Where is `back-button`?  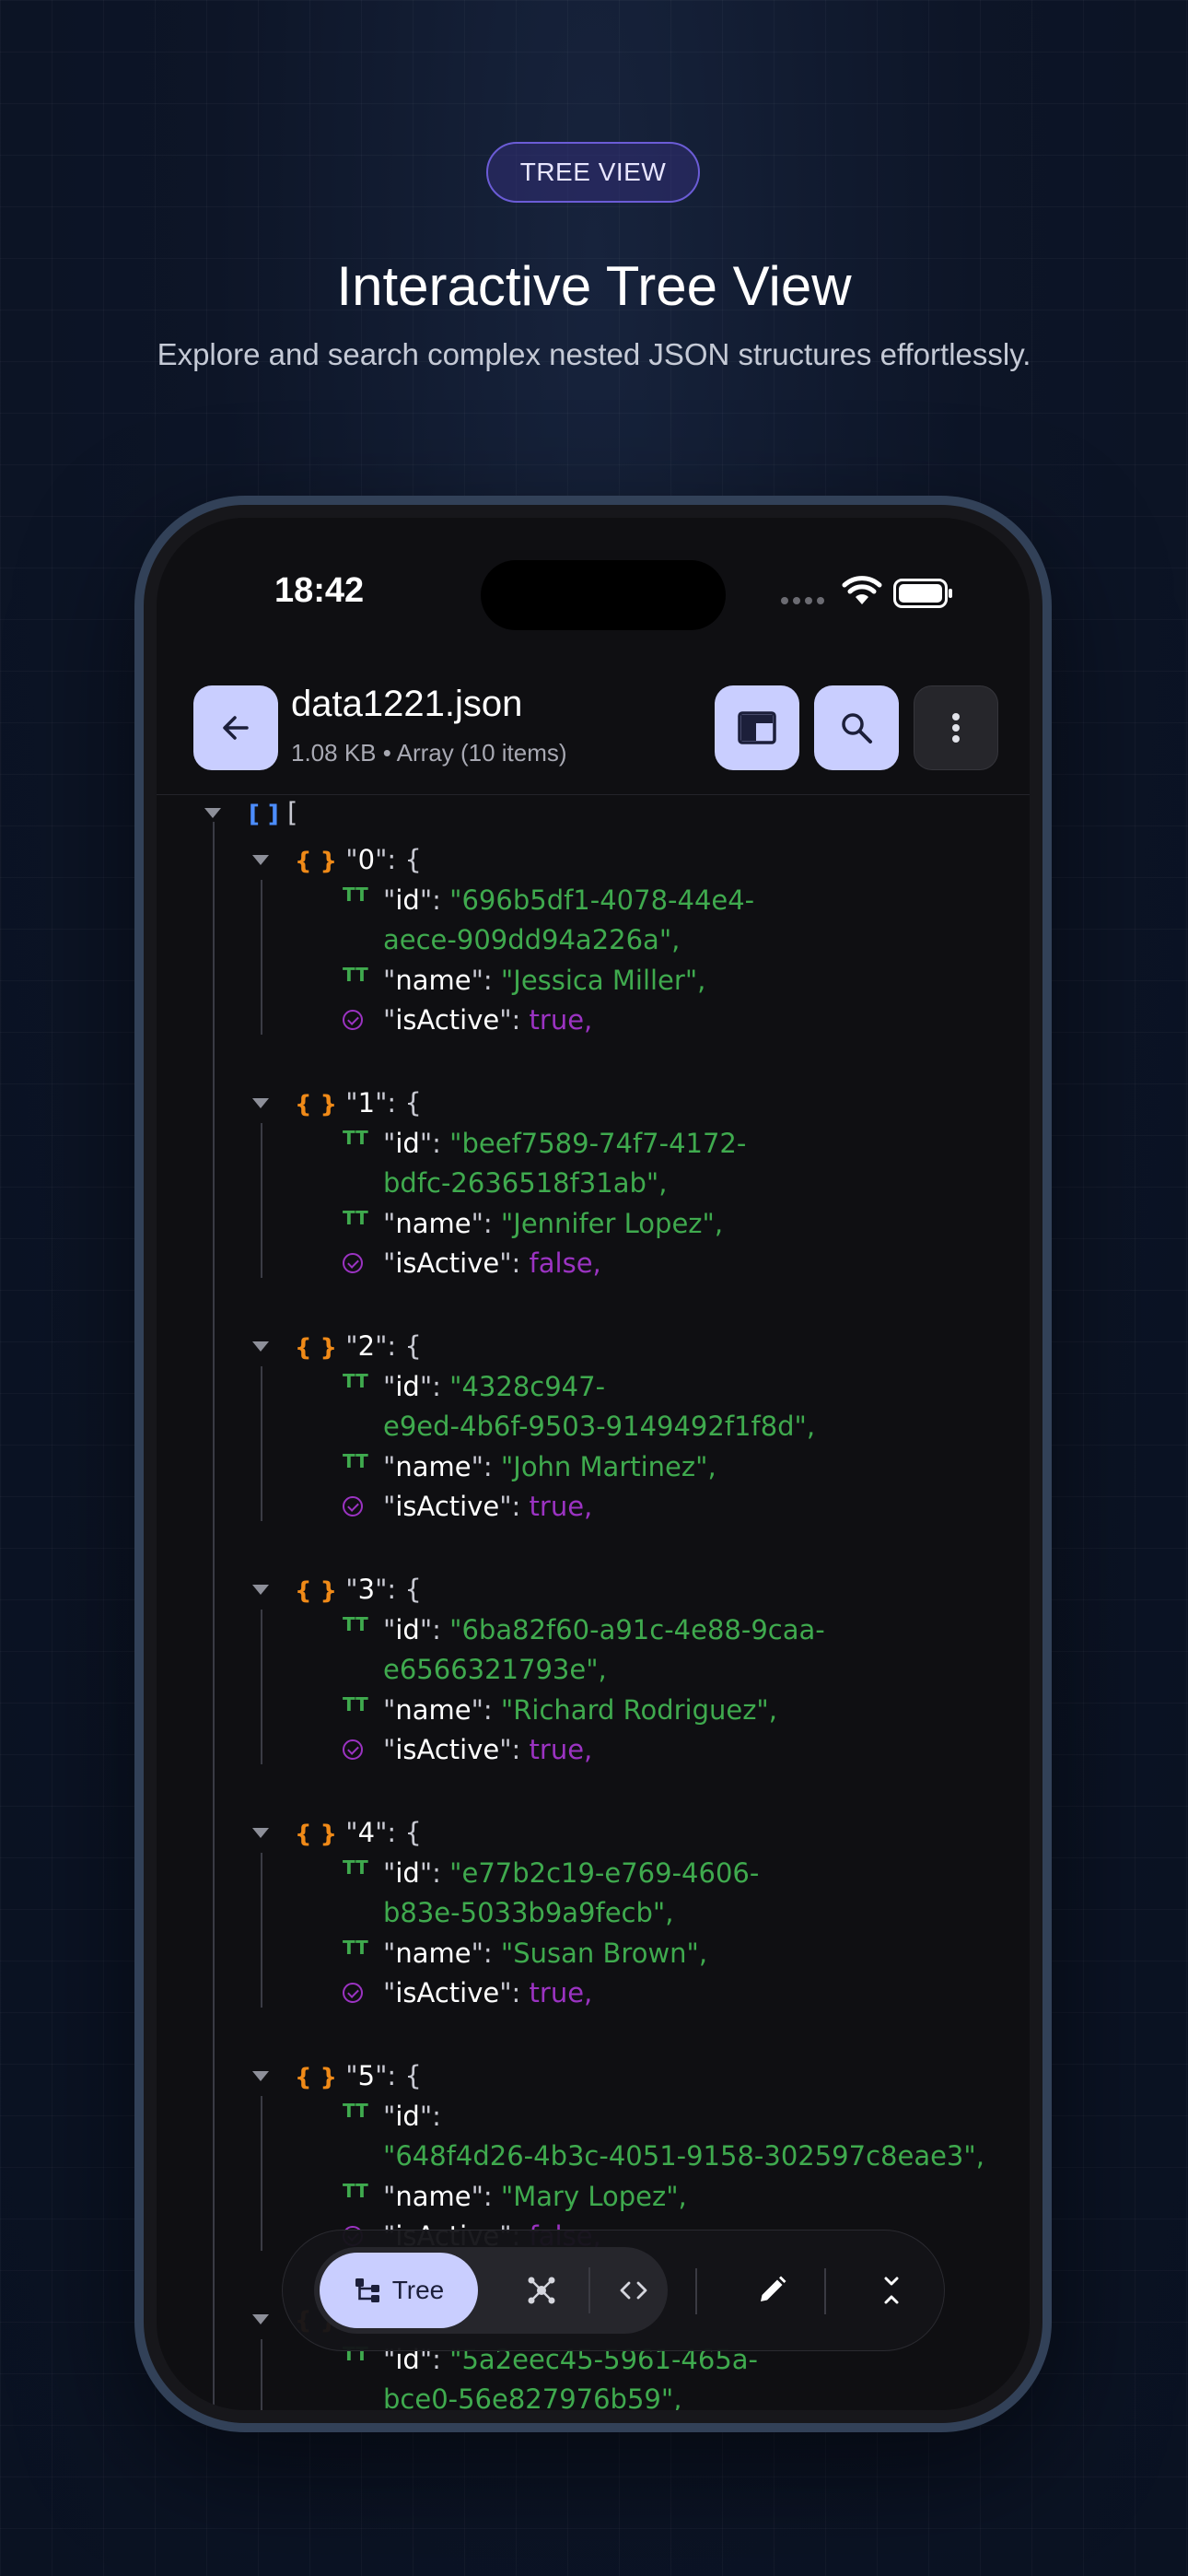 back-button is located at coordinates (235, 727).